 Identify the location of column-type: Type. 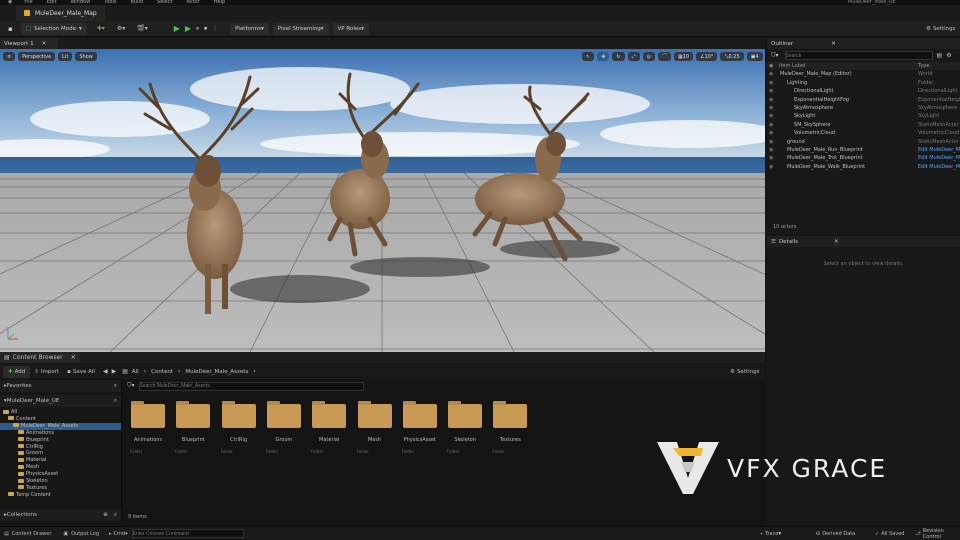
(923, 66).